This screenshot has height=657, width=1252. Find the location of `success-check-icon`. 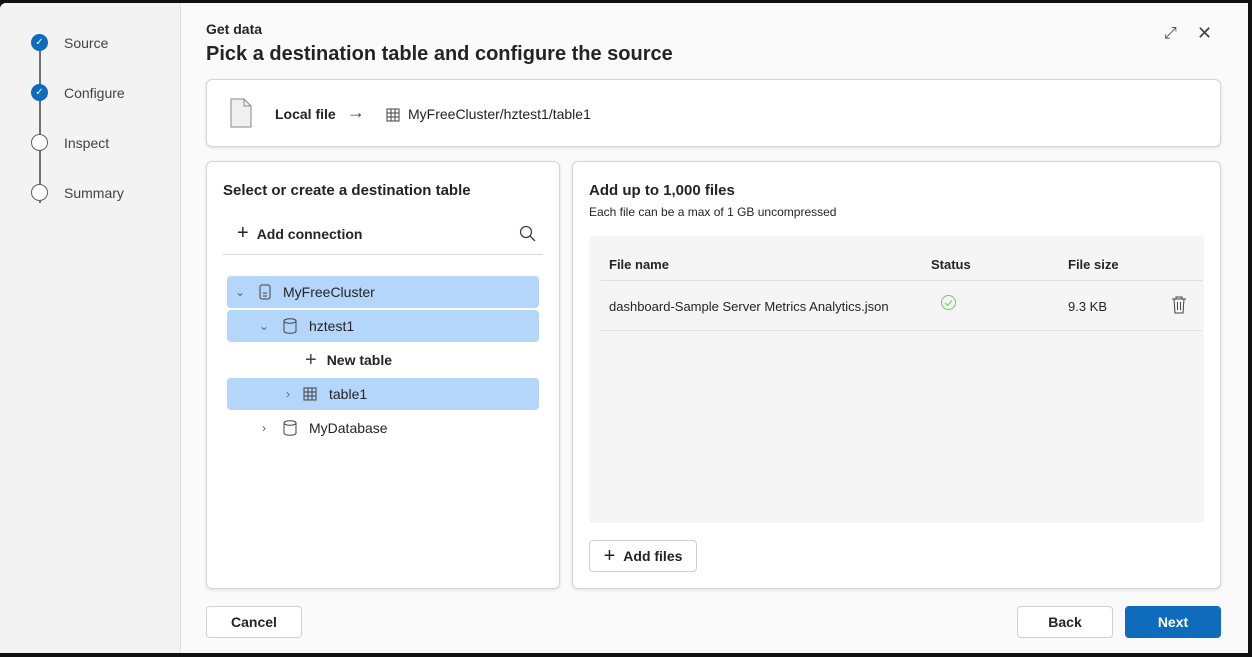

success-check-icon is located at coordinates (948, 302).